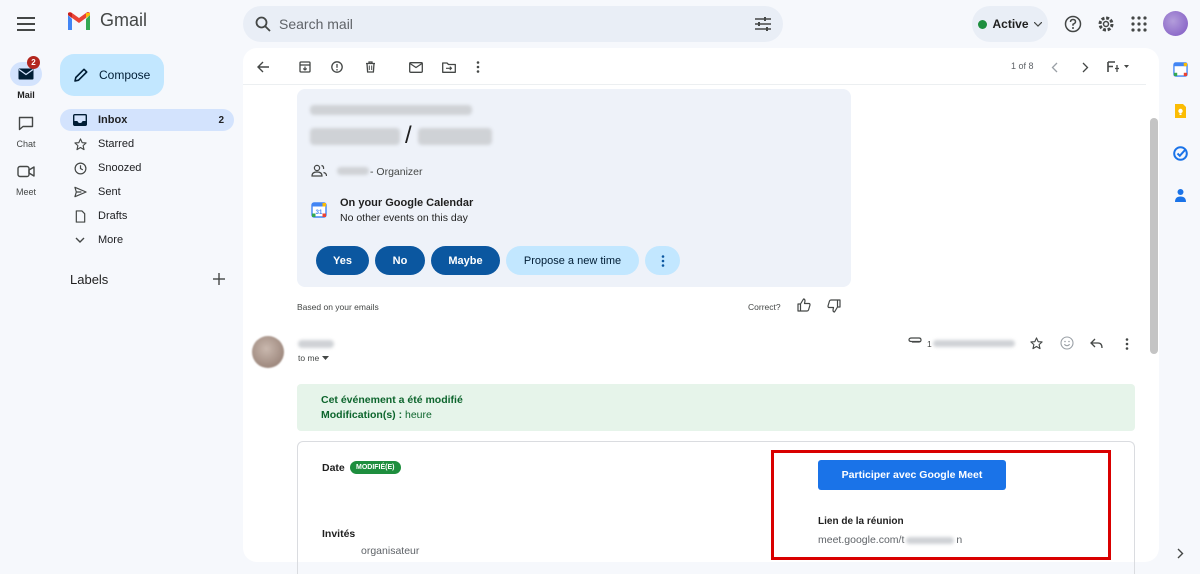 The image size is (1200, 574). Describe the element at coordinates (147, 216) in the screenshot. I see `nav-item-drafts: Drafts` at that location.